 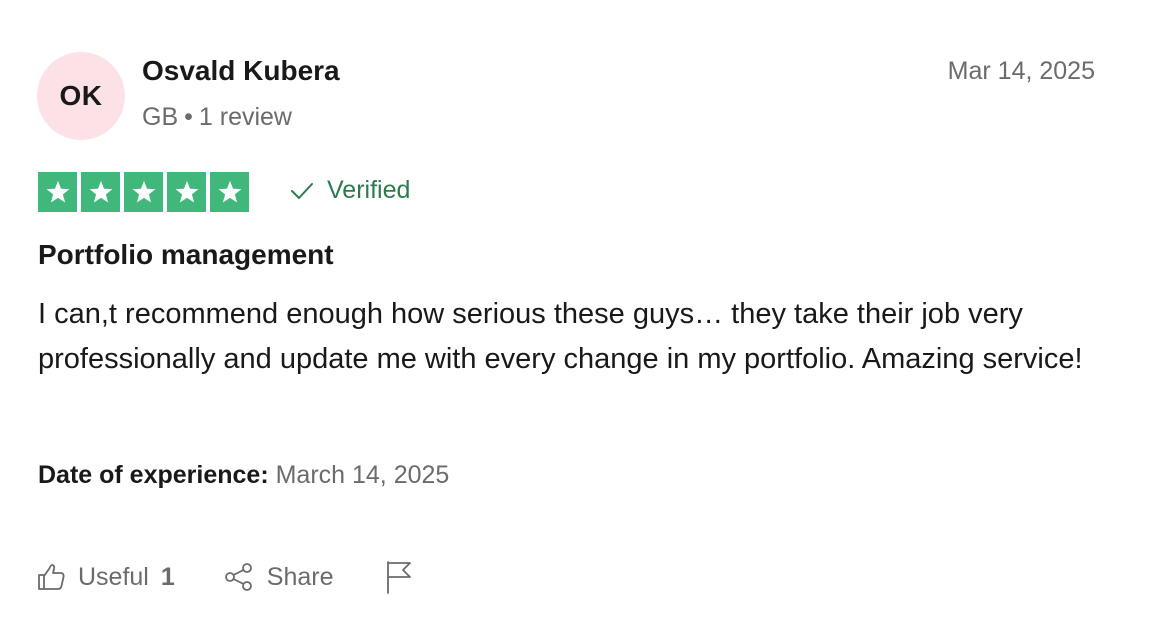 I want to click on reviewer-meta: GB • 1 review, so click(x=217, y=117).